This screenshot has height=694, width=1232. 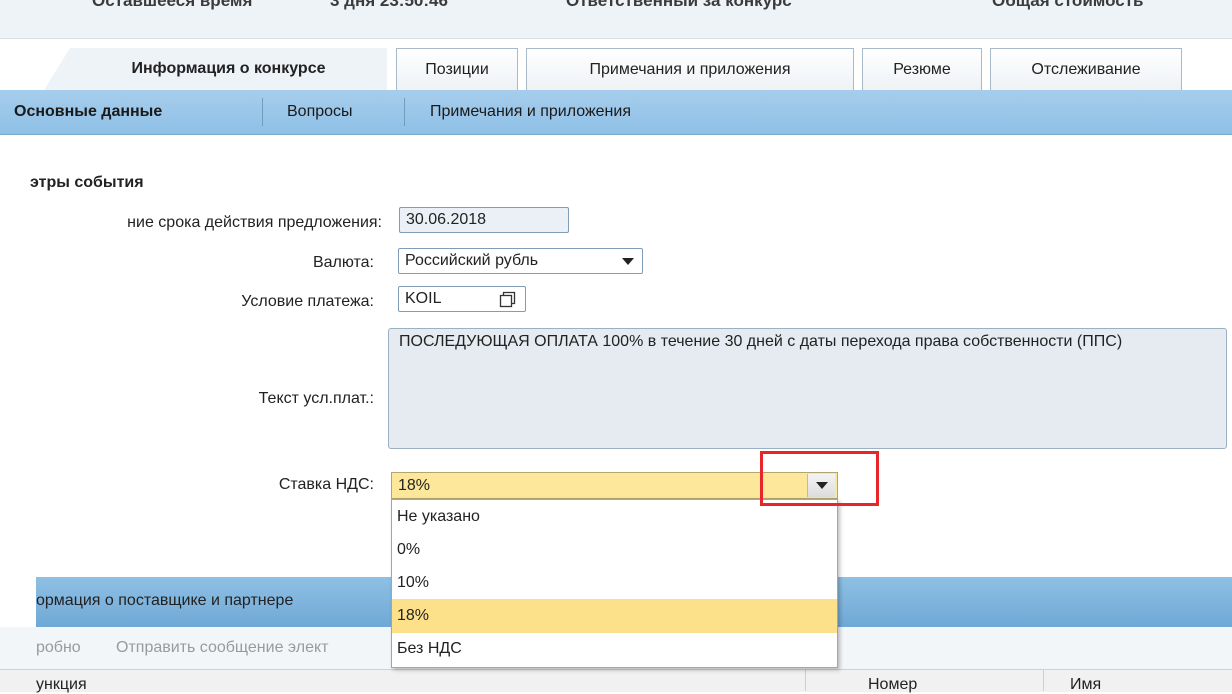 I want to click on send-message-button: Отправить сообщение элект, so click(x=222, y=648).